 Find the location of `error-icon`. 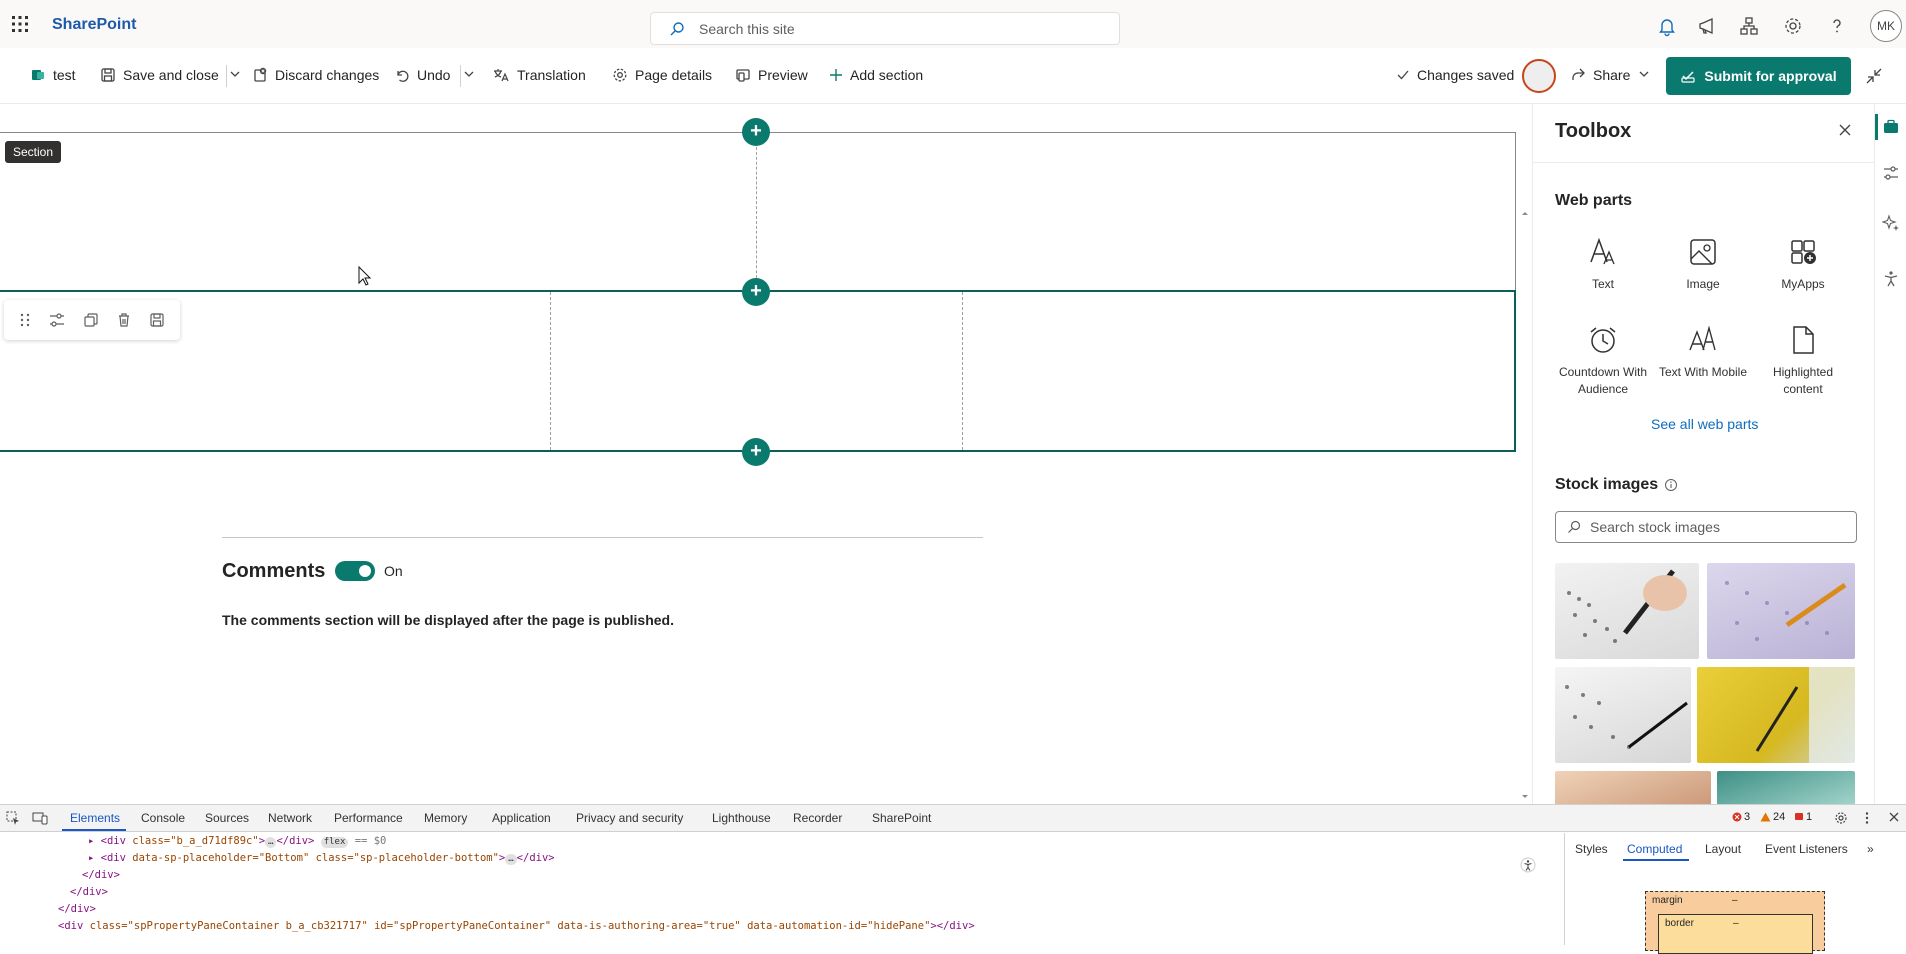

error-icon is located at coordinates (1737, 817).